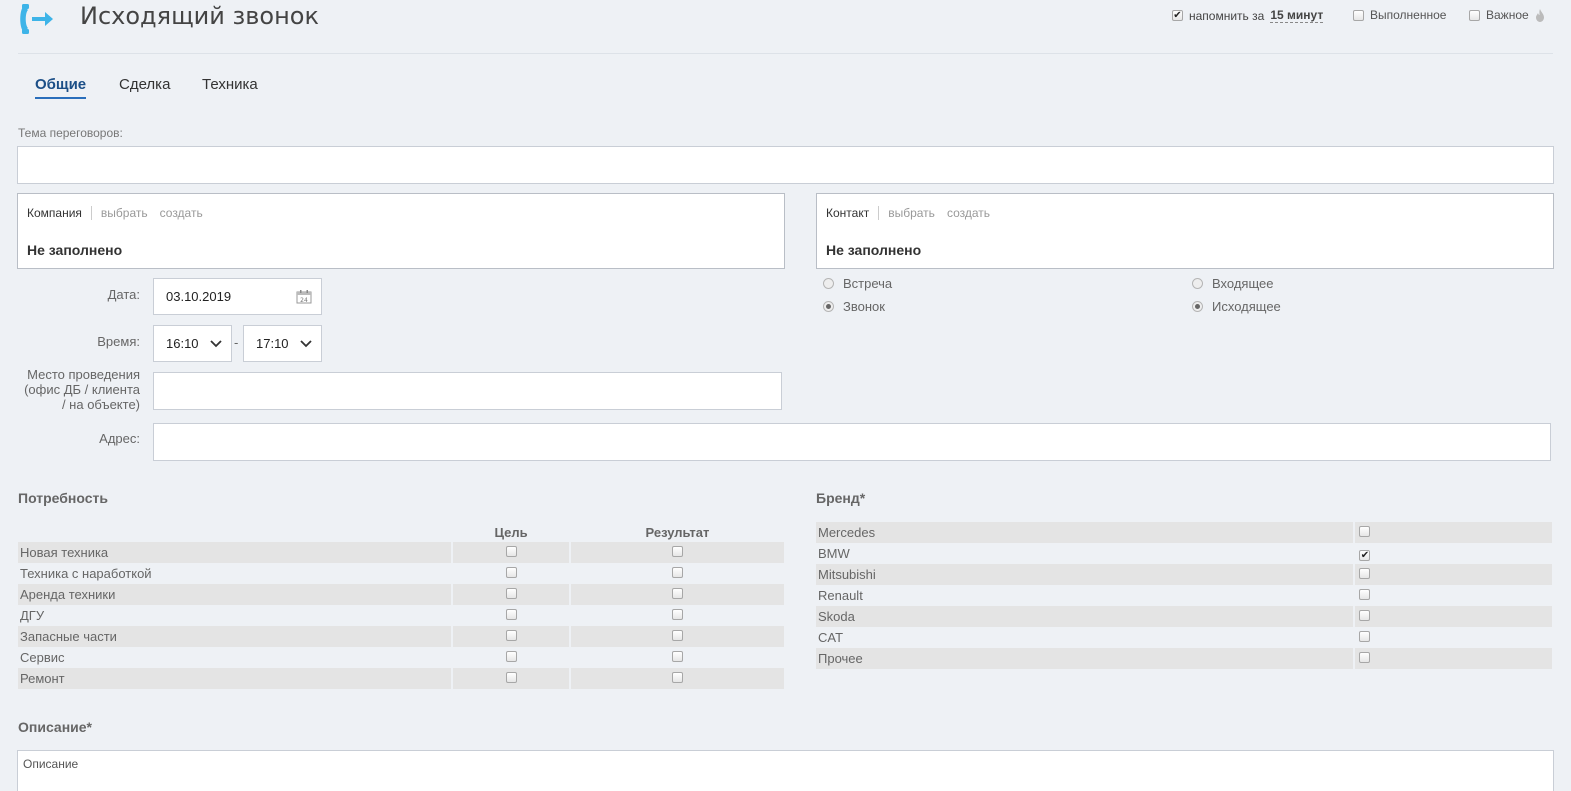 The height and width of the screenshot is (791, 1571). What do you see at coordinates (1177, 15) in the screenshot?
I see `remind-checkbox: ✔` at bounding box center [1177, 15].